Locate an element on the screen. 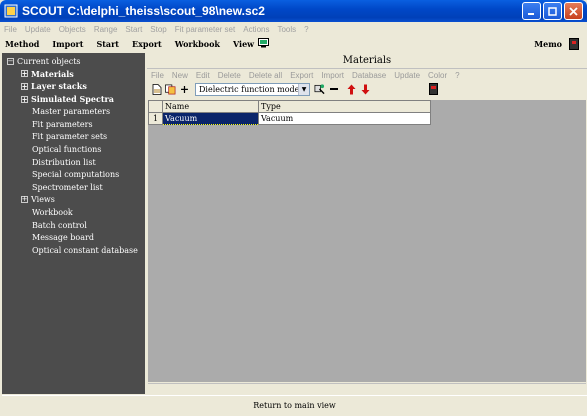 This screenshot has height=416, width=587. tree-item-master-parameters: Master parameters is located at coordinates (73, 111).